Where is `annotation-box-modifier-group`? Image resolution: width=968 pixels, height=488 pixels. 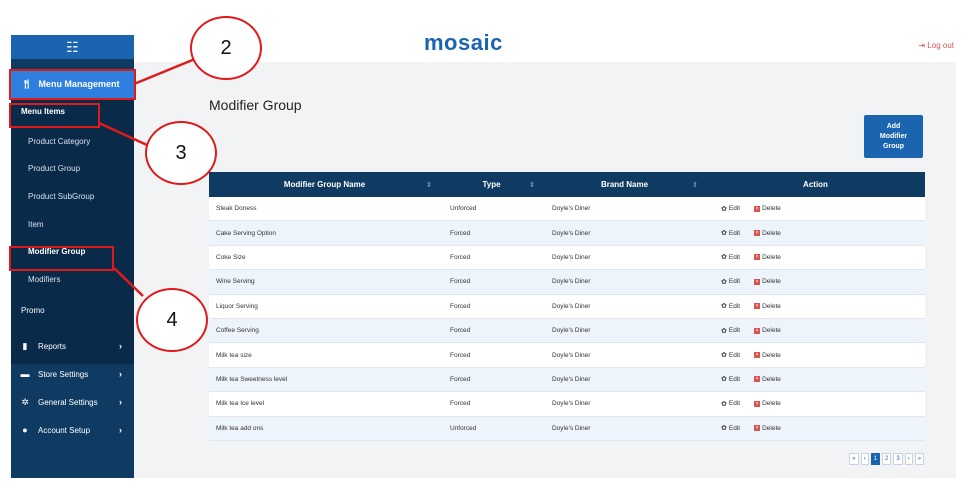 annotation-box-modifier-group is located at coordinates (61, 258).